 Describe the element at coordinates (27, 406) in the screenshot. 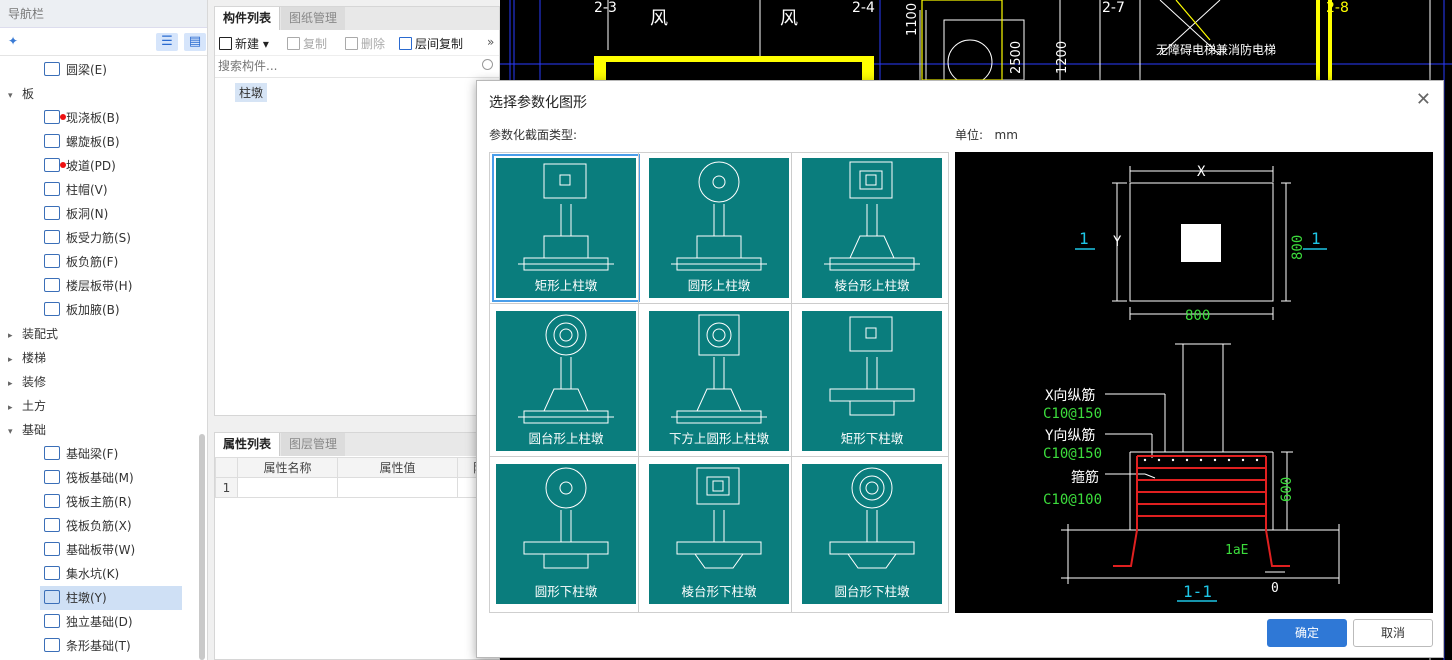

I see `tree-group: ▸ 土方` at that location.